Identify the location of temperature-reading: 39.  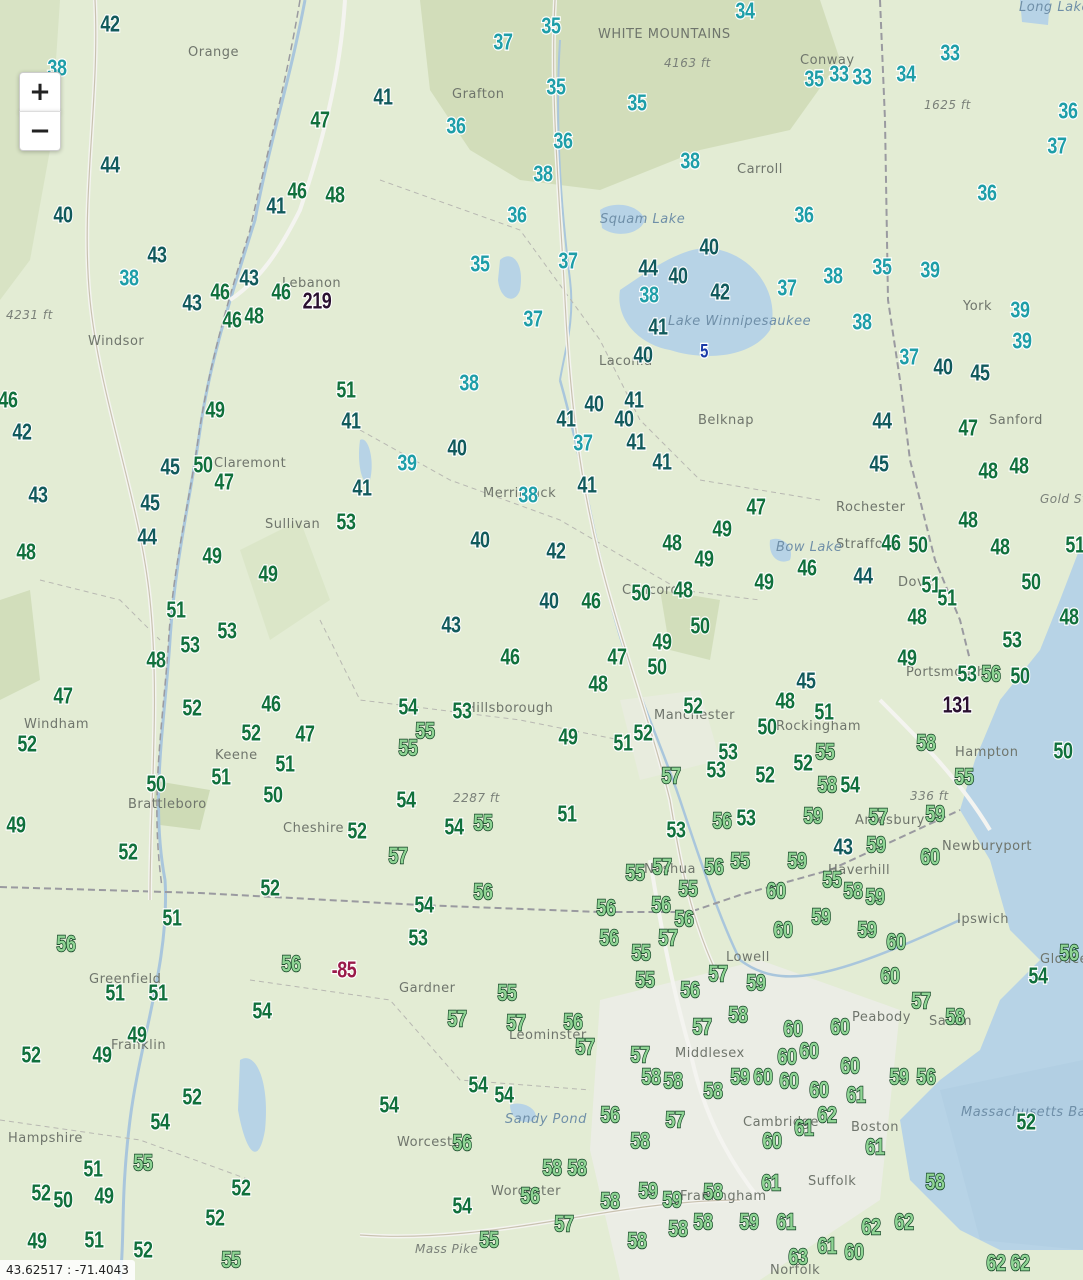
(1019, 310).